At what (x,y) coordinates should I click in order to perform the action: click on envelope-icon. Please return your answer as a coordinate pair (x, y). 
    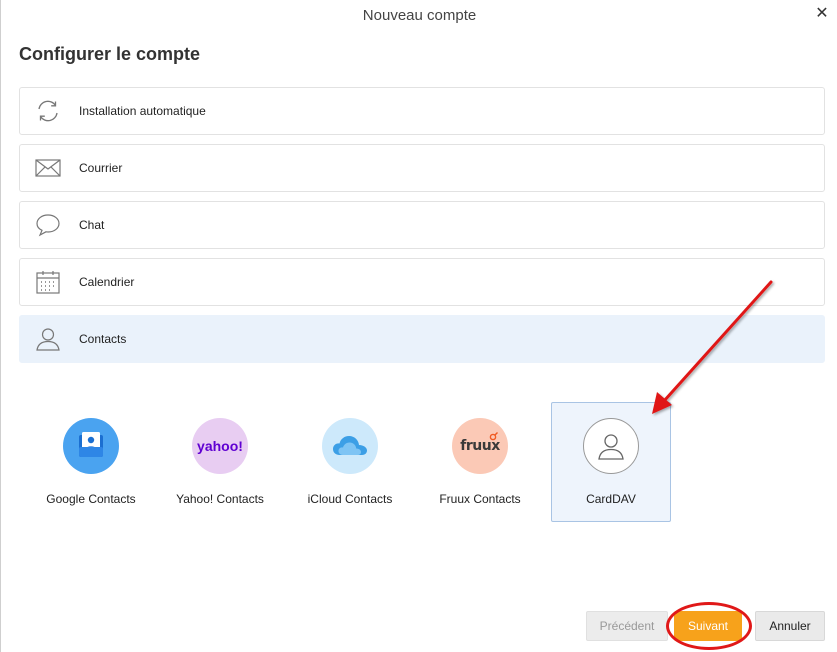
    Looking at the image, I should click on (48, 168).